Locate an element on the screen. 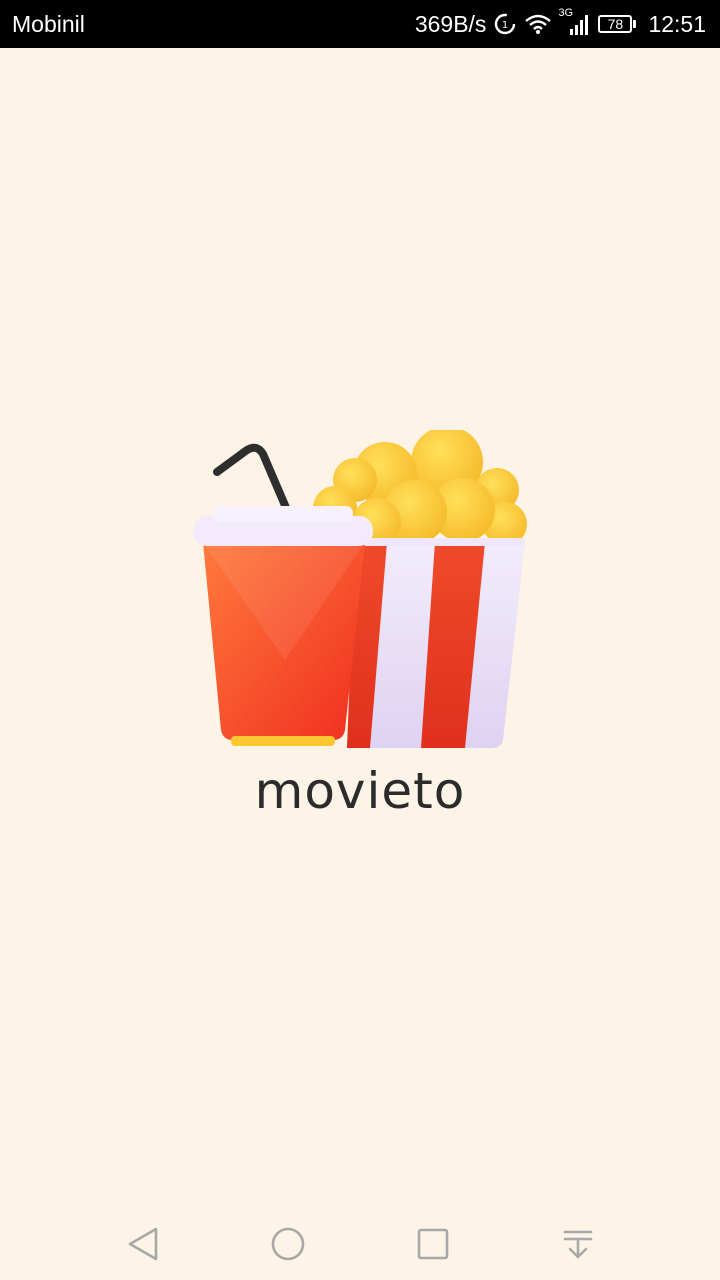  clock: 12:51 is located at coordinates (677, 23).